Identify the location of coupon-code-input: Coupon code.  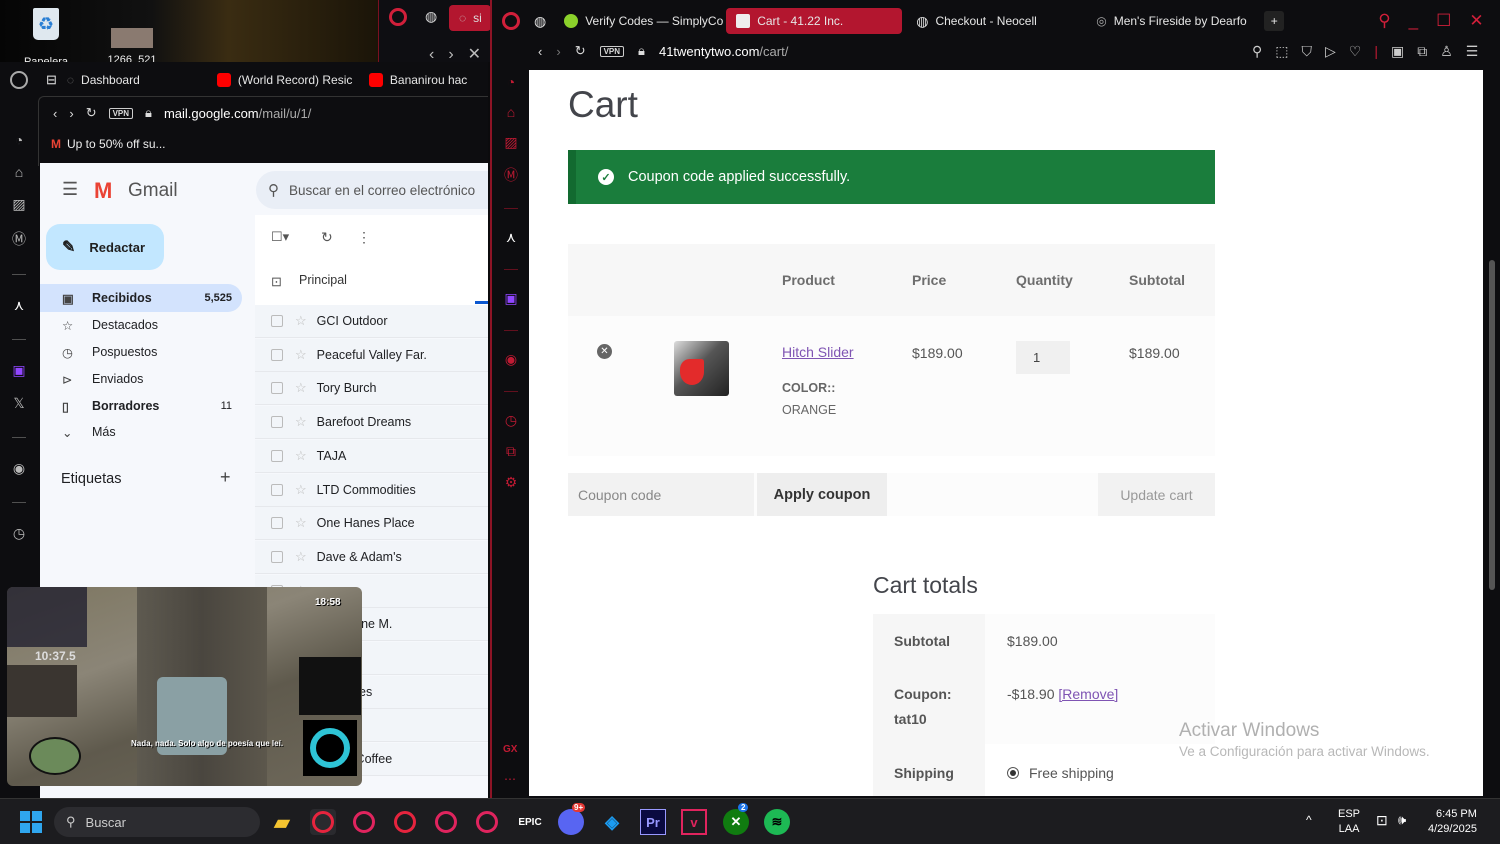
(661, 494).